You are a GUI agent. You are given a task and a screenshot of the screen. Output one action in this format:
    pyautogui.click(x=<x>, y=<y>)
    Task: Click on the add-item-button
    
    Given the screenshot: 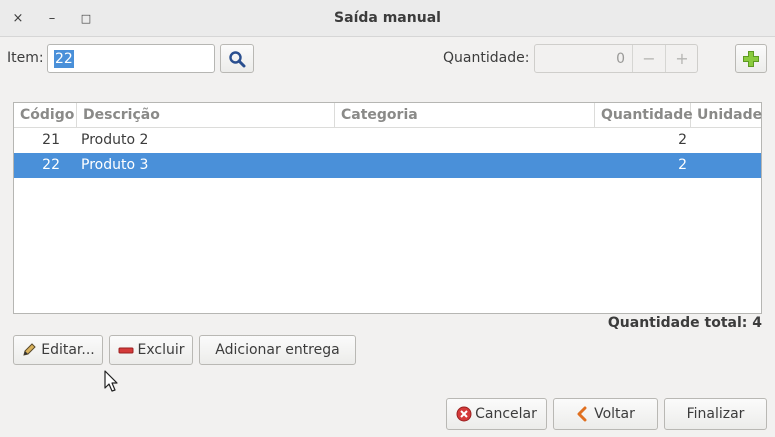 What is the action you would take?
    pyautogui.click(x=751, y=58)
    